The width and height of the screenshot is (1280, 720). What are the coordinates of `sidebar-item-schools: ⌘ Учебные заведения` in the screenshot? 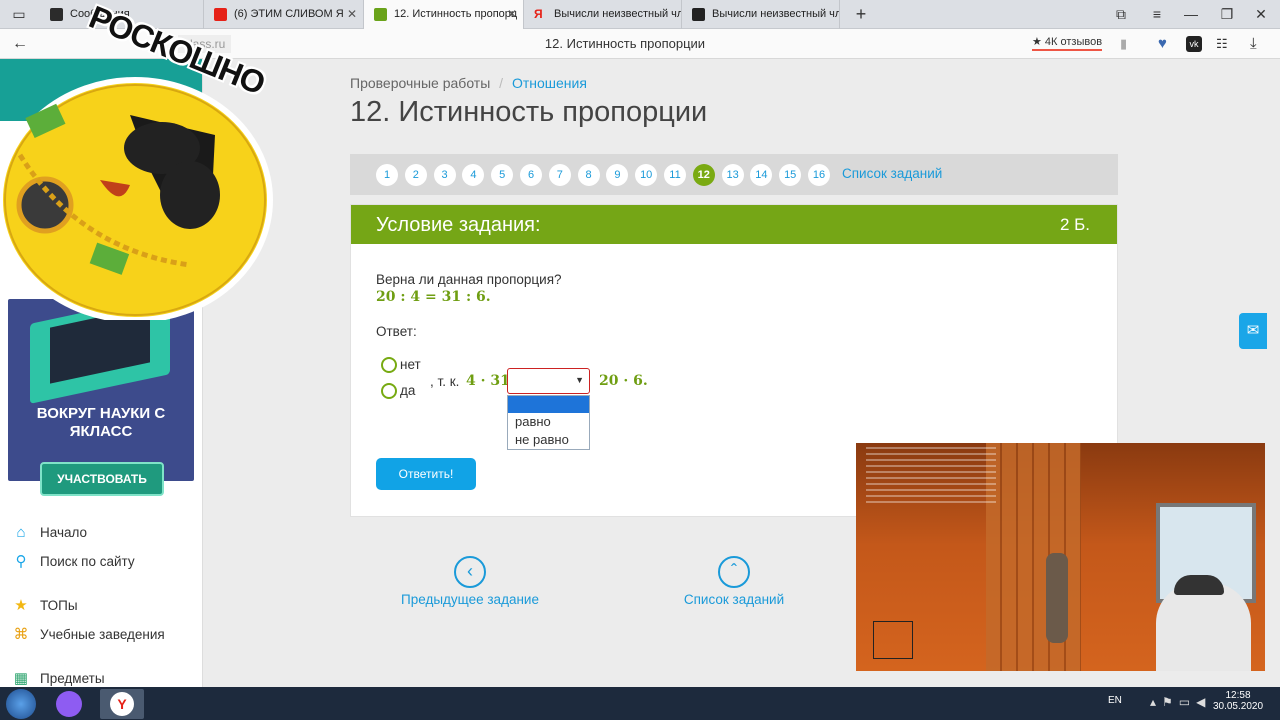 It's located at (88, 635).